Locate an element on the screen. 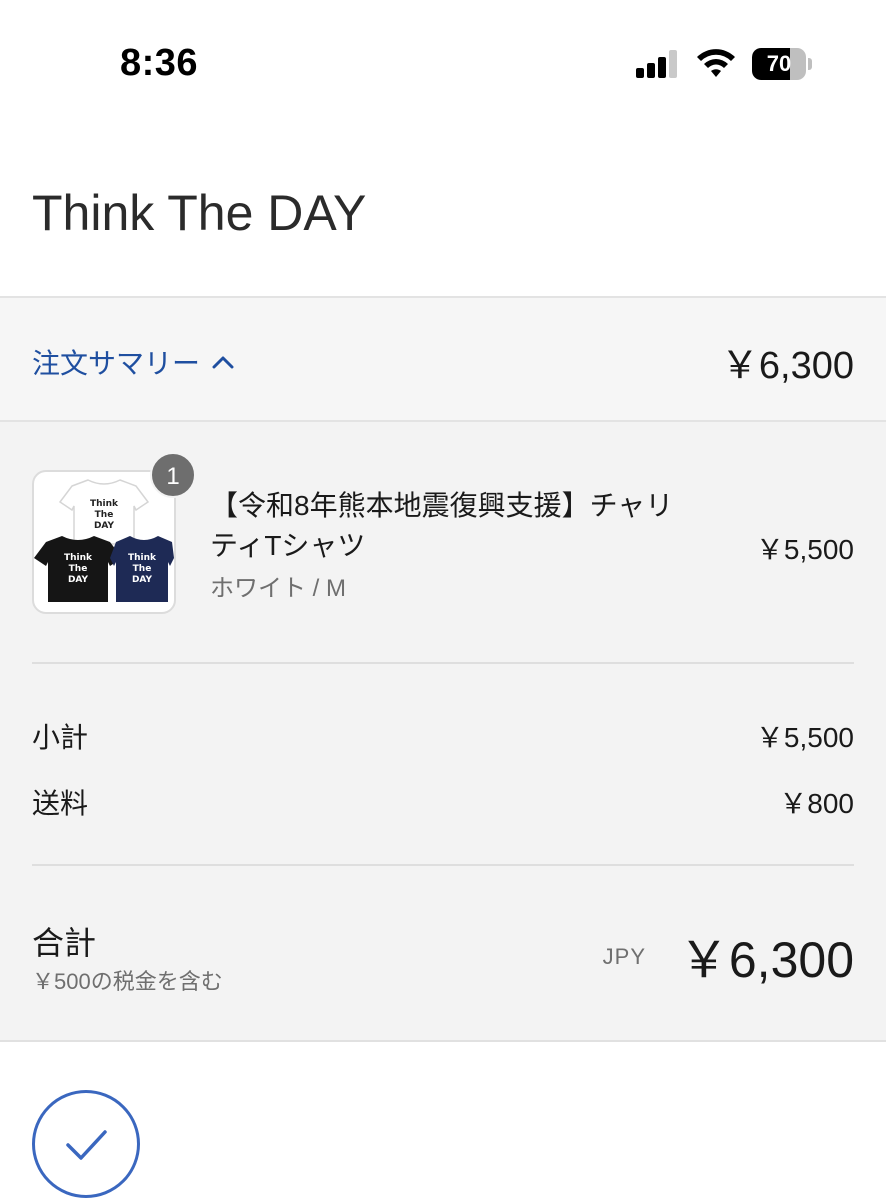 The width and height of the screenshot is (886, 1200). battery-level: 70 is located at coordinates (779, 63).